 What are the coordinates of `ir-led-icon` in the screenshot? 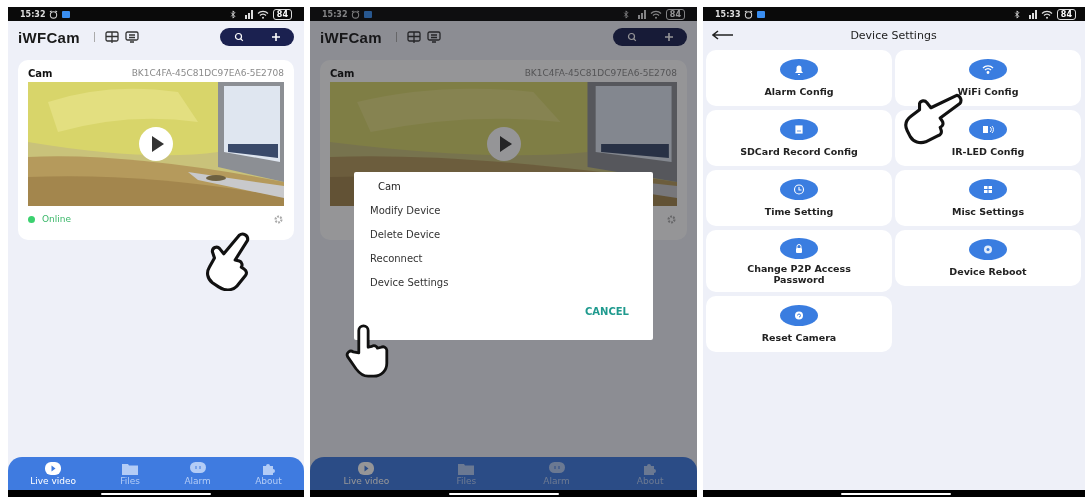 It's located at (988, 129).